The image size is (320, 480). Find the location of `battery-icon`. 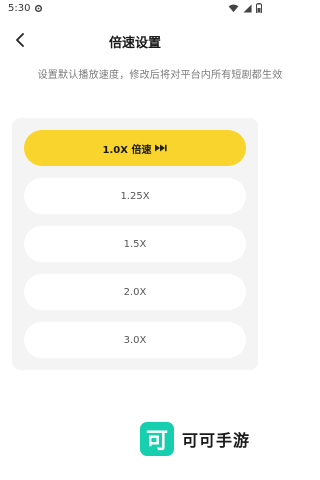

battery-icon is located at coordinates (259, 9).